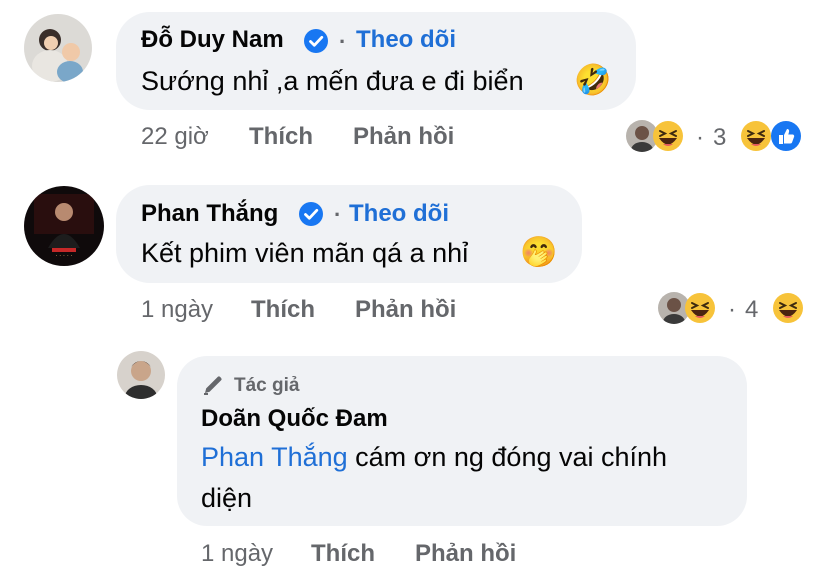 The height and width of the screenshot is (569, 828). Describe the element at coordinates (507, 457) in the screenshot. I see `reply-text-line1: cám ơn ng đóng vai chính` at that location.